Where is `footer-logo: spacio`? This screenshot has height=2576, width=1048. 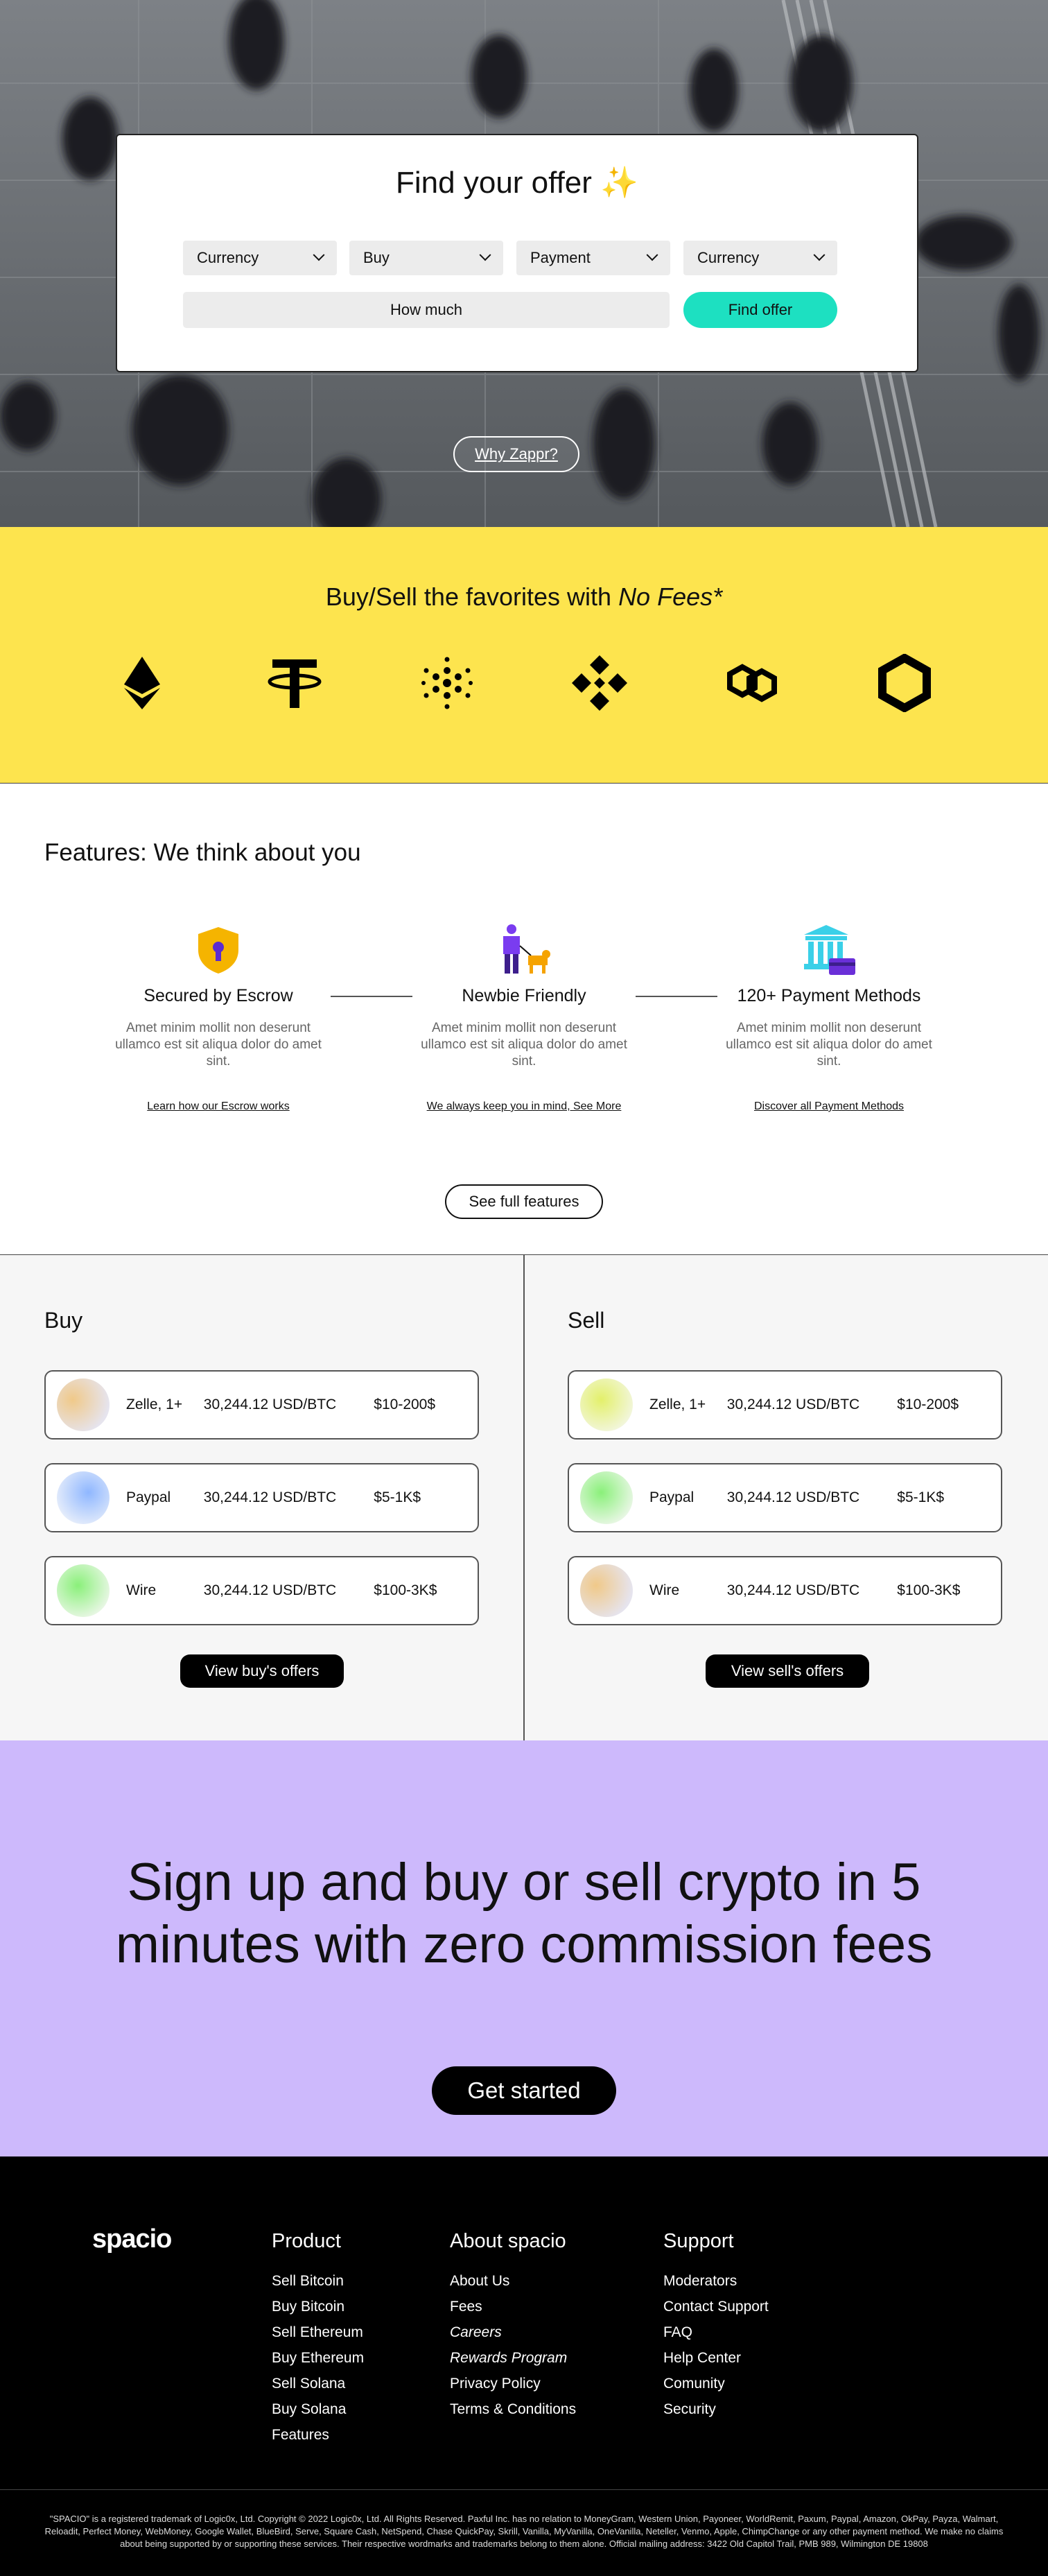 footer-logo: spacio is located at coordinates (132, 2239).